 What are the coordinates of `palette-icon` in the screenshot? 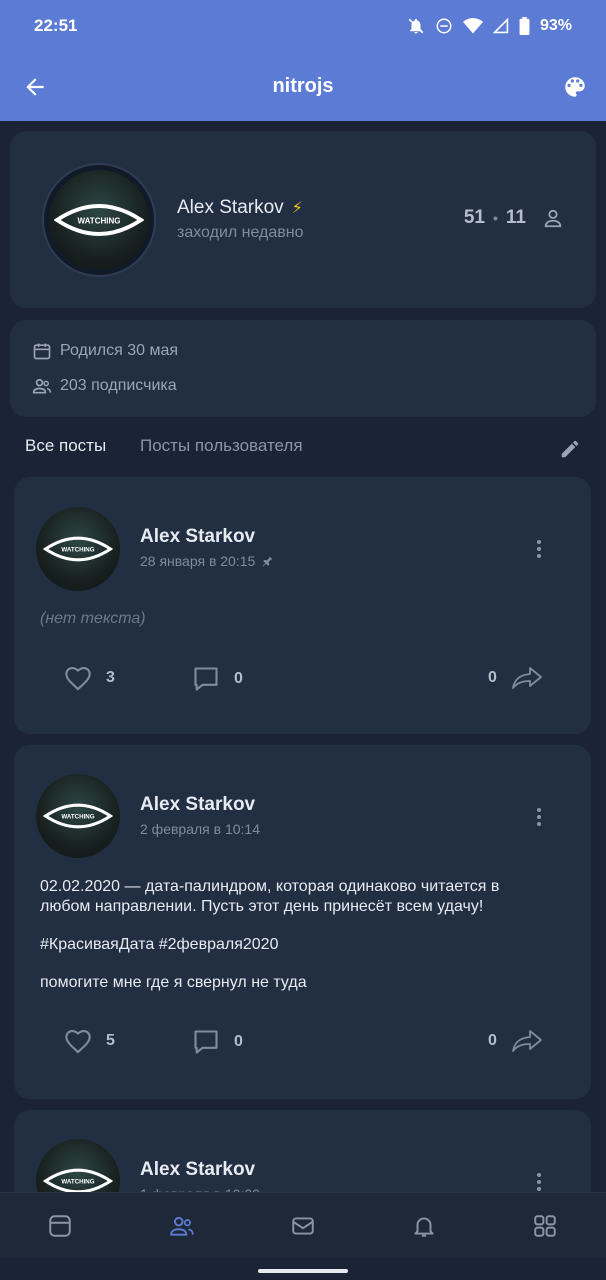 It's located at (575, 87).